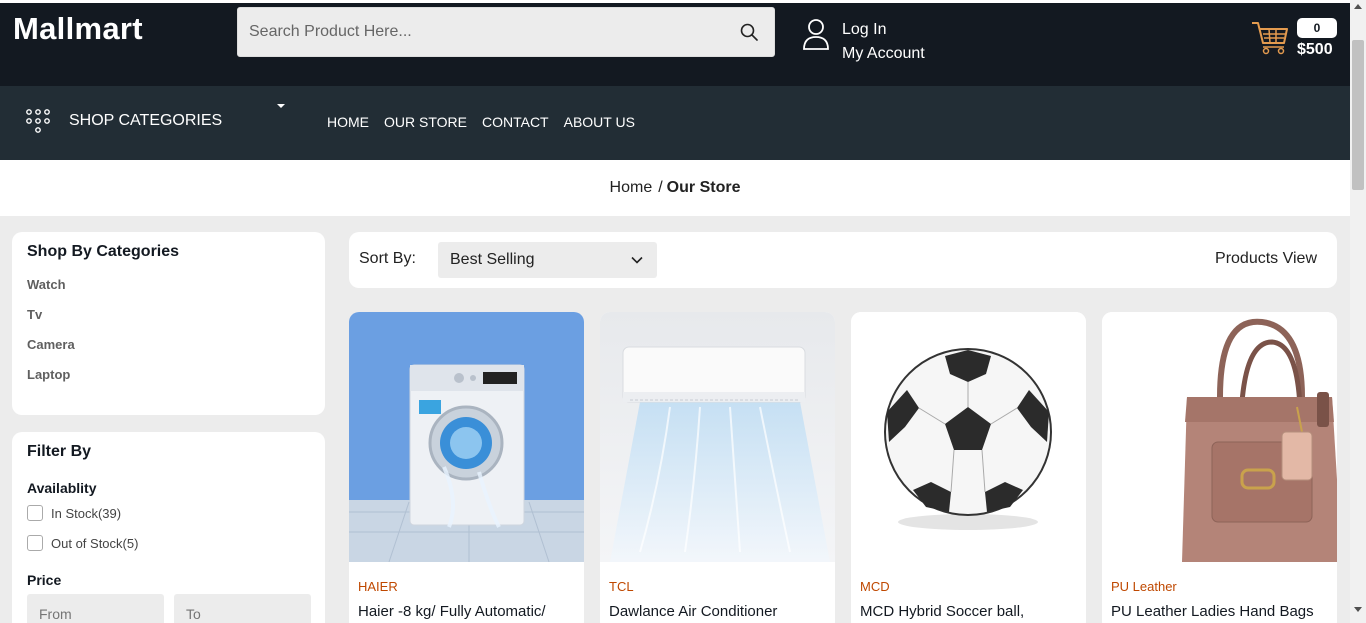  What do you see at coordinates (387, 258) in the screenshot?
I see `sort-by-label: Sort By:` at bounding box center [387, 258].